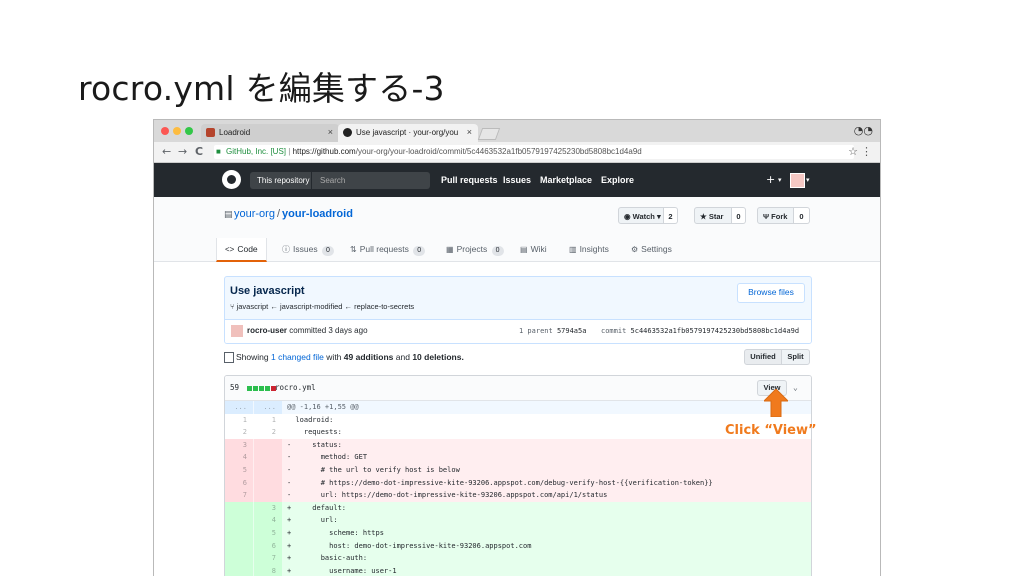 The image size is (1024, 576). What do you see at coordinates (267, 330) in the screenshot?
I see `author-link: rocro-user` at bounding box center [267, 330].